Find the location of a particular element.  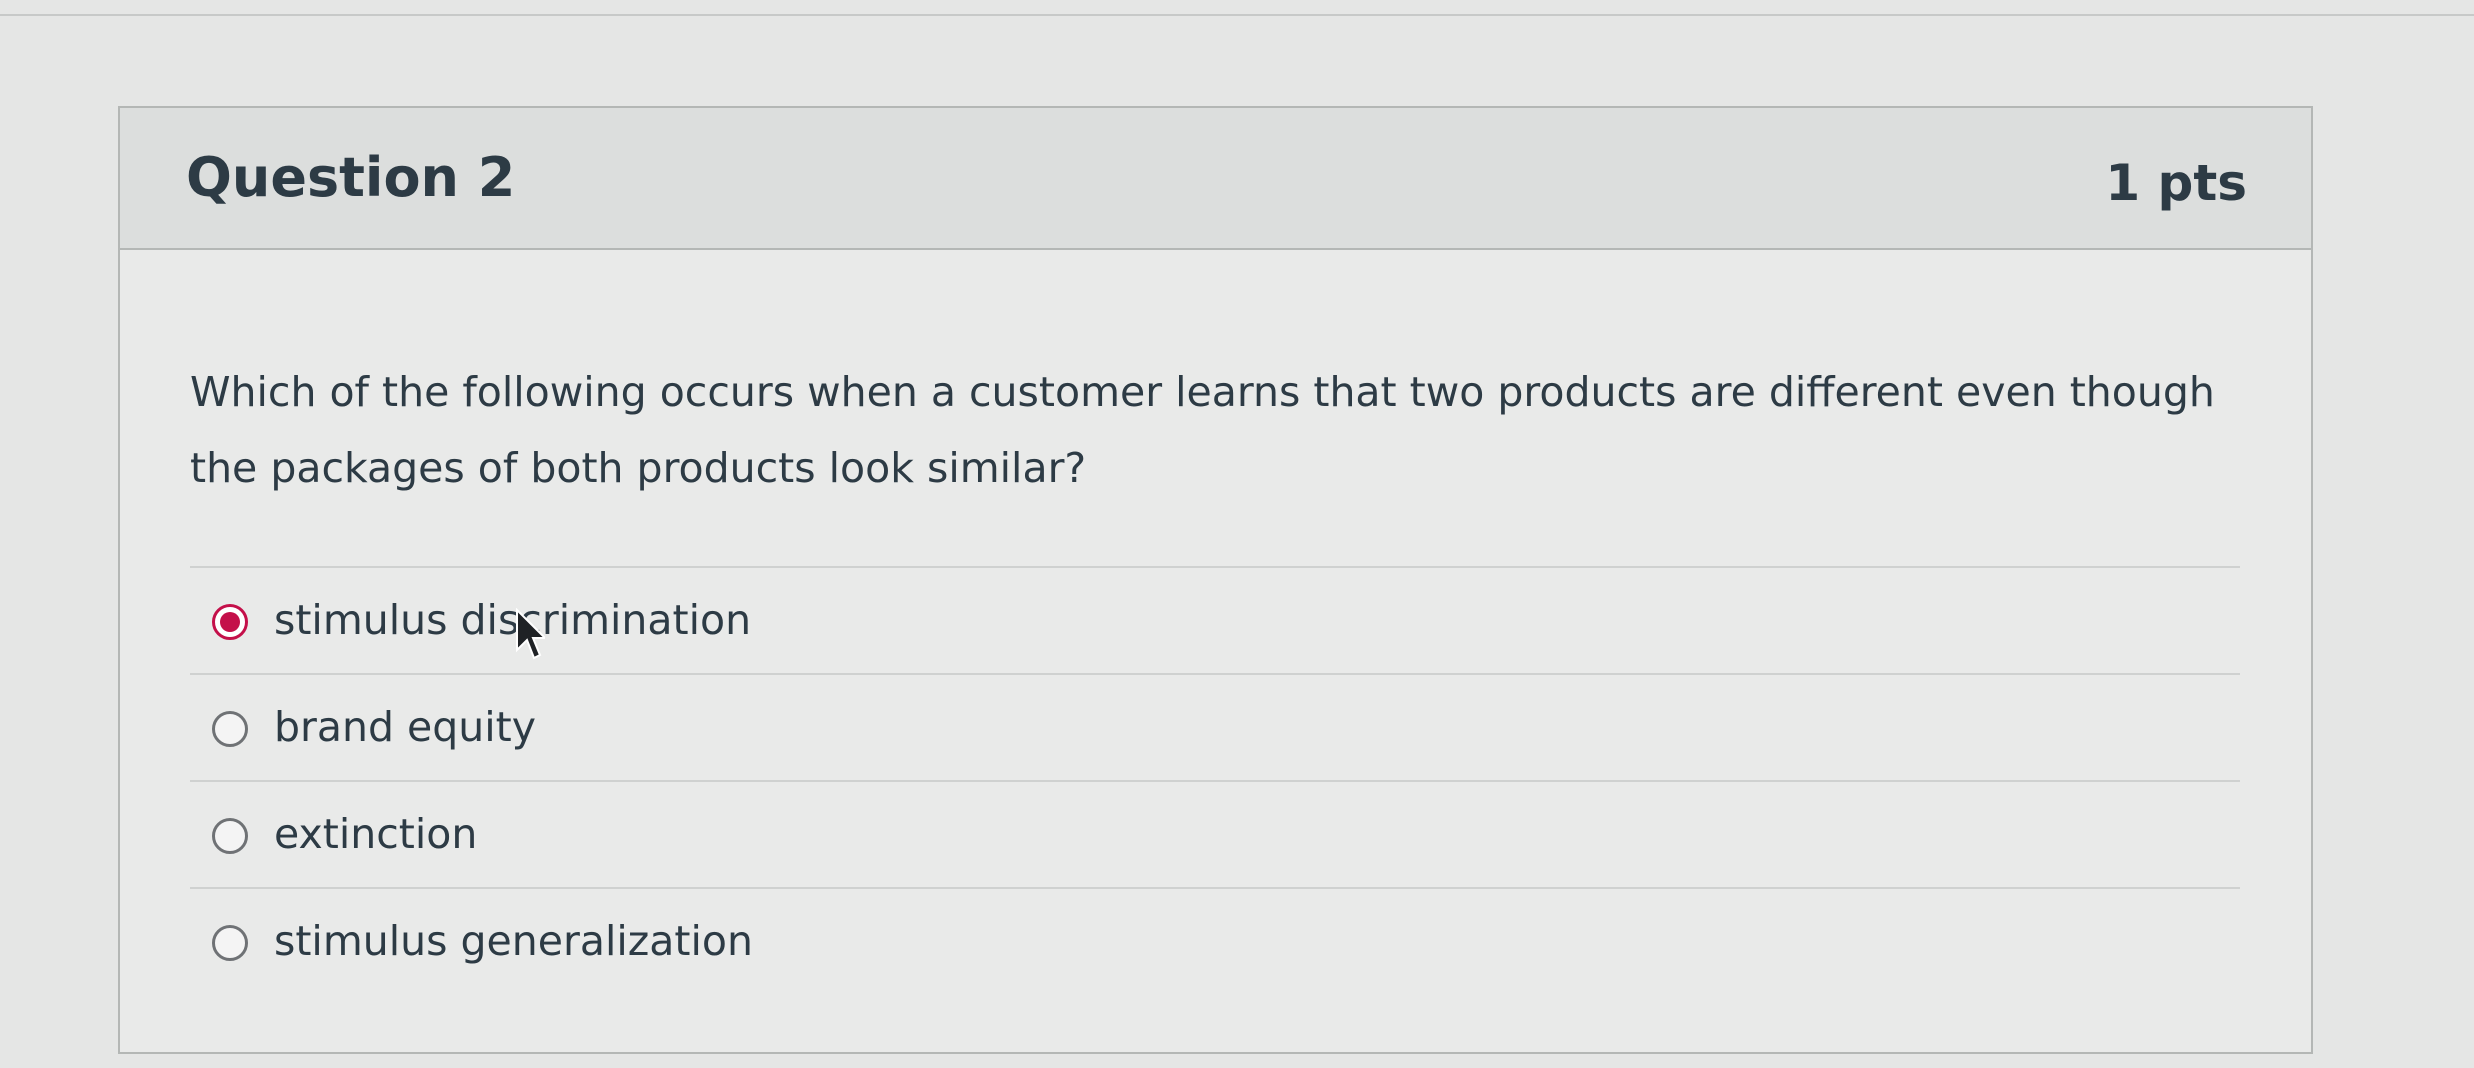

answer-option-stimulus-discrimination: stimulus discrimination is located at coordinates (1215, 619).